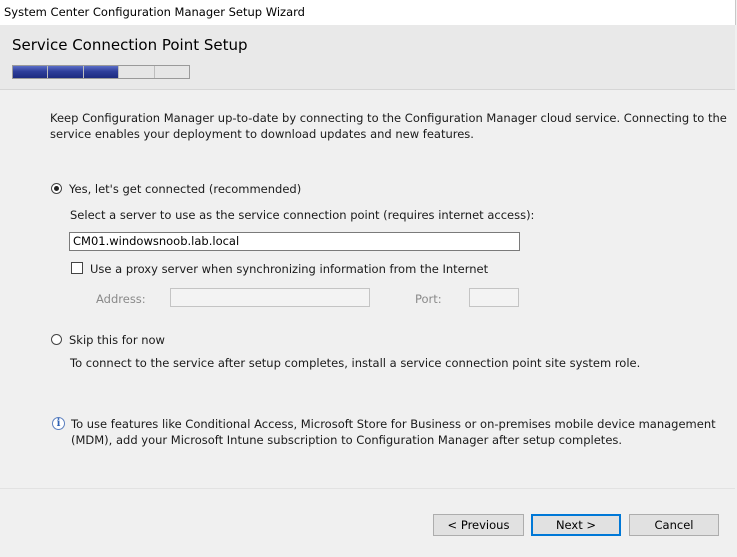 The image size is (737, 557). Describe the element at coordinates (56, 339) in the screenshot. I see `skip-radio` at that location.